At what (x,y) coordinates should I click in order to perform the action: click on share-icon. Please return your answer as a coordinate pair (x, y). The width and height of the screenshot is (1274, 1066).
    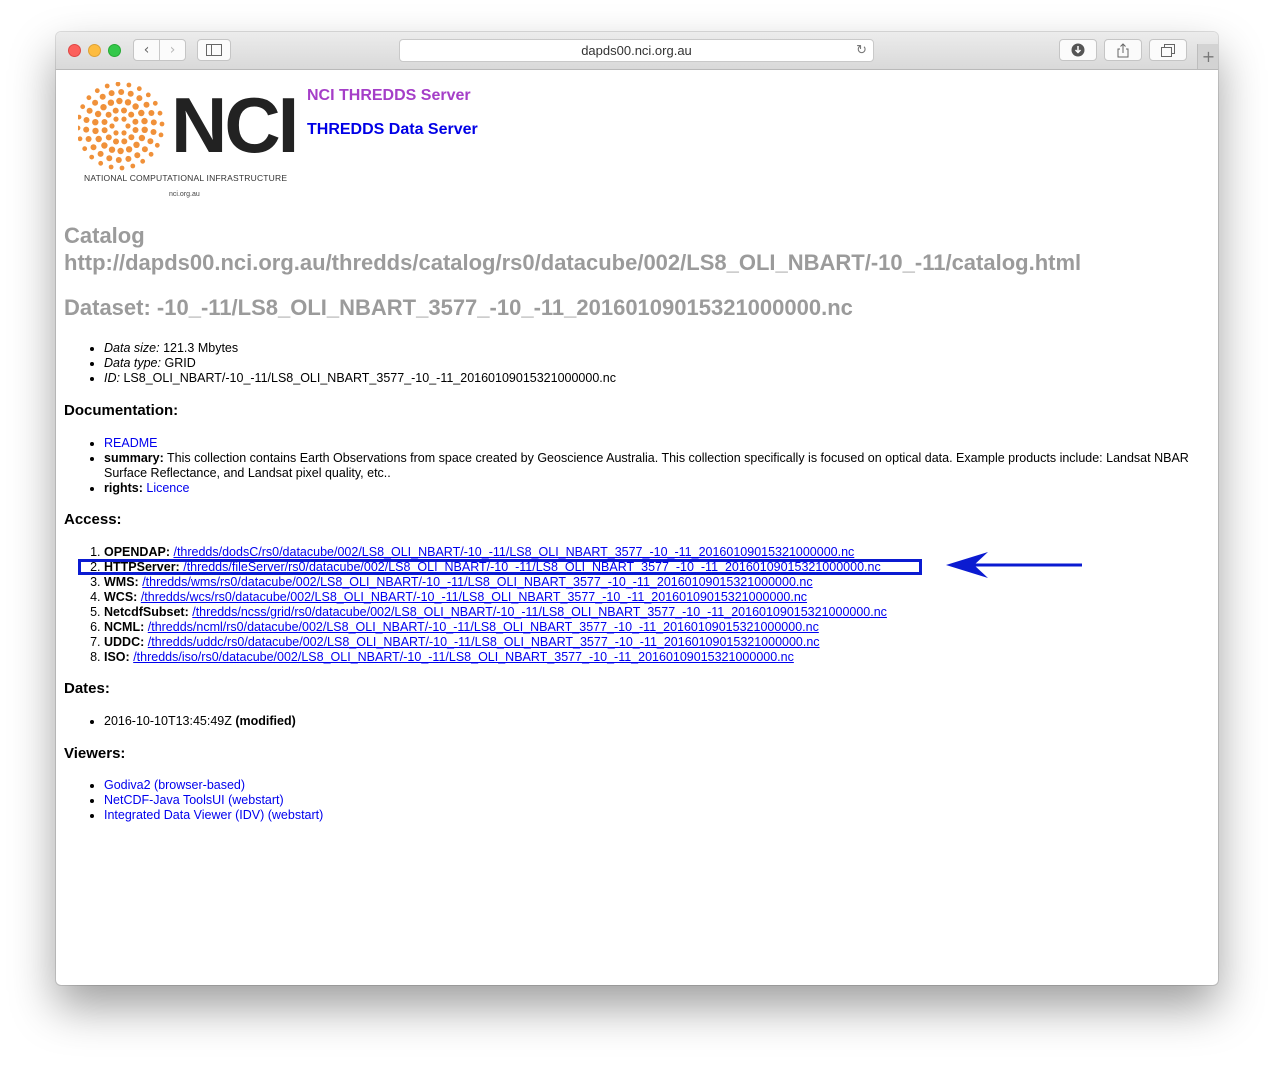
    Looking at the image, I should click on (1123, 49).